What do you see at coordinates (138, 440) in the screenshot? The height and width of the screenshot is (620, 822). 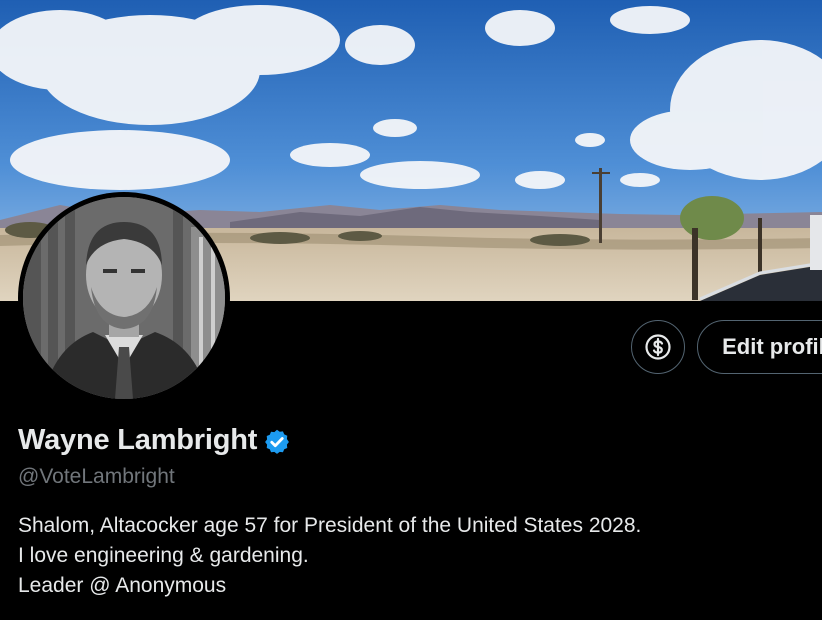 I see `display-name: Wayne Lambright` at bounding box center [138, 440].